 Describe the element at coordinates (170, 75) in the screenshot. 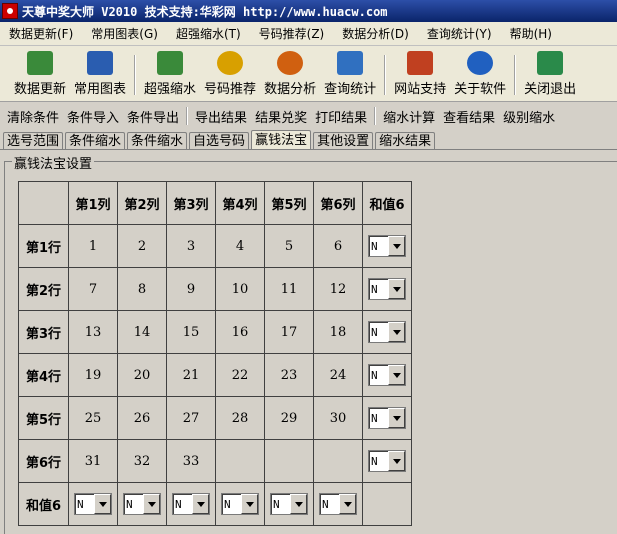

I see `reduce-button: 超强缩水` at that location.